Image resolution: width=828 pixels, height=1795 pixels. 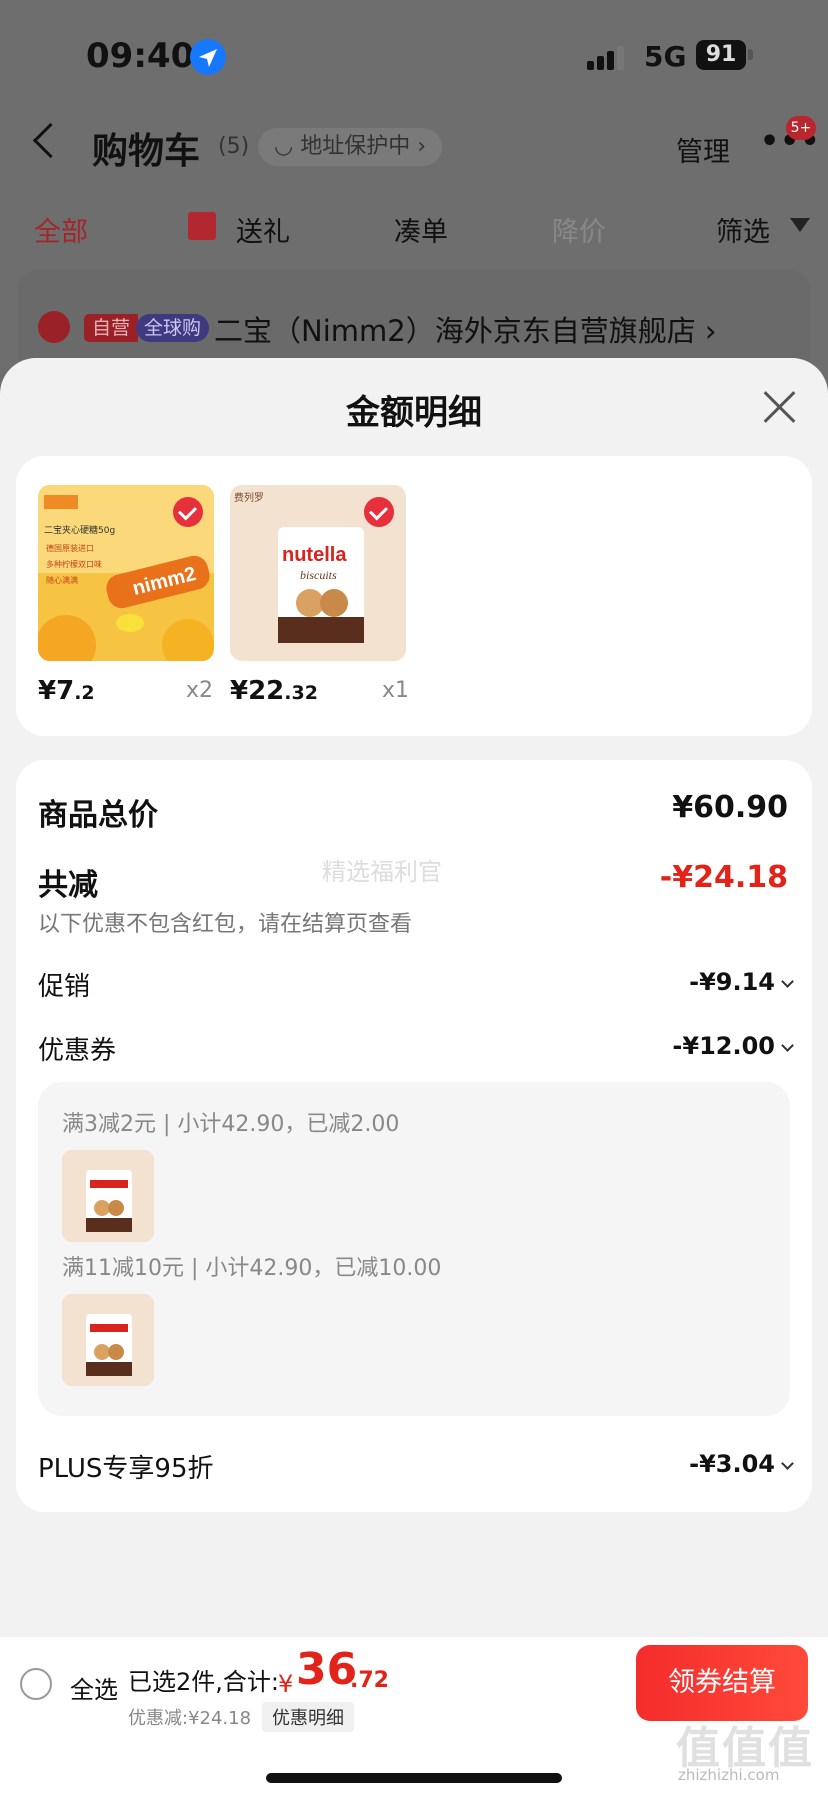 I want to click on coupon-value: -¥12.00, so click(x=723, y=1046).